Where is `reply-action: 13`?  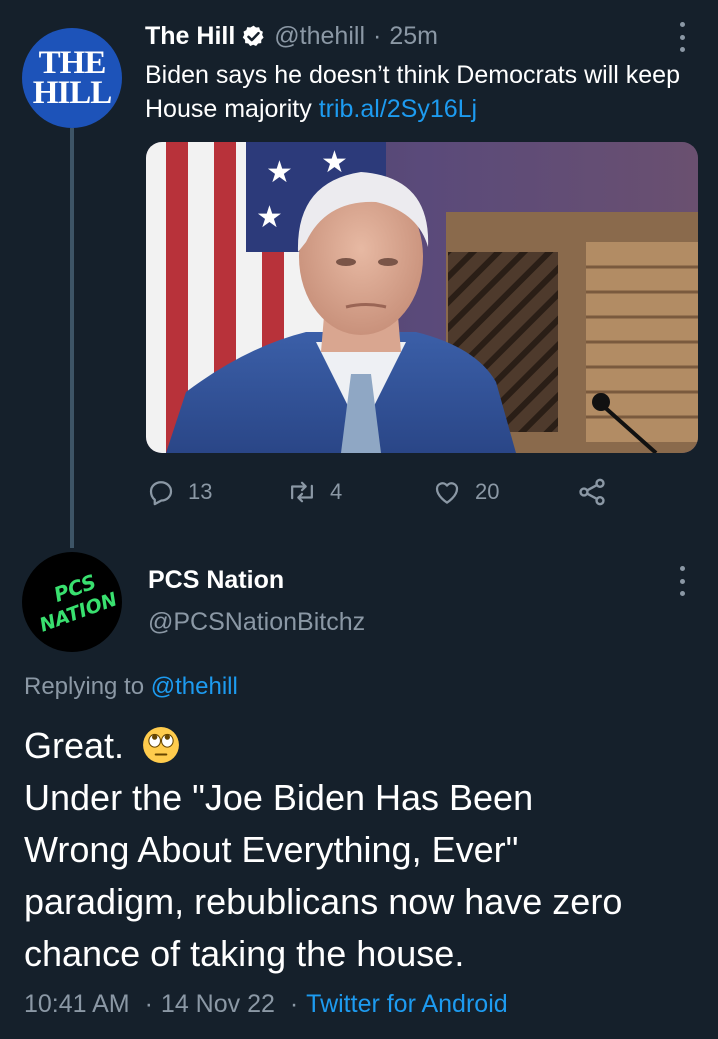 reply-action: 13 is located at coordinates (179, 492).